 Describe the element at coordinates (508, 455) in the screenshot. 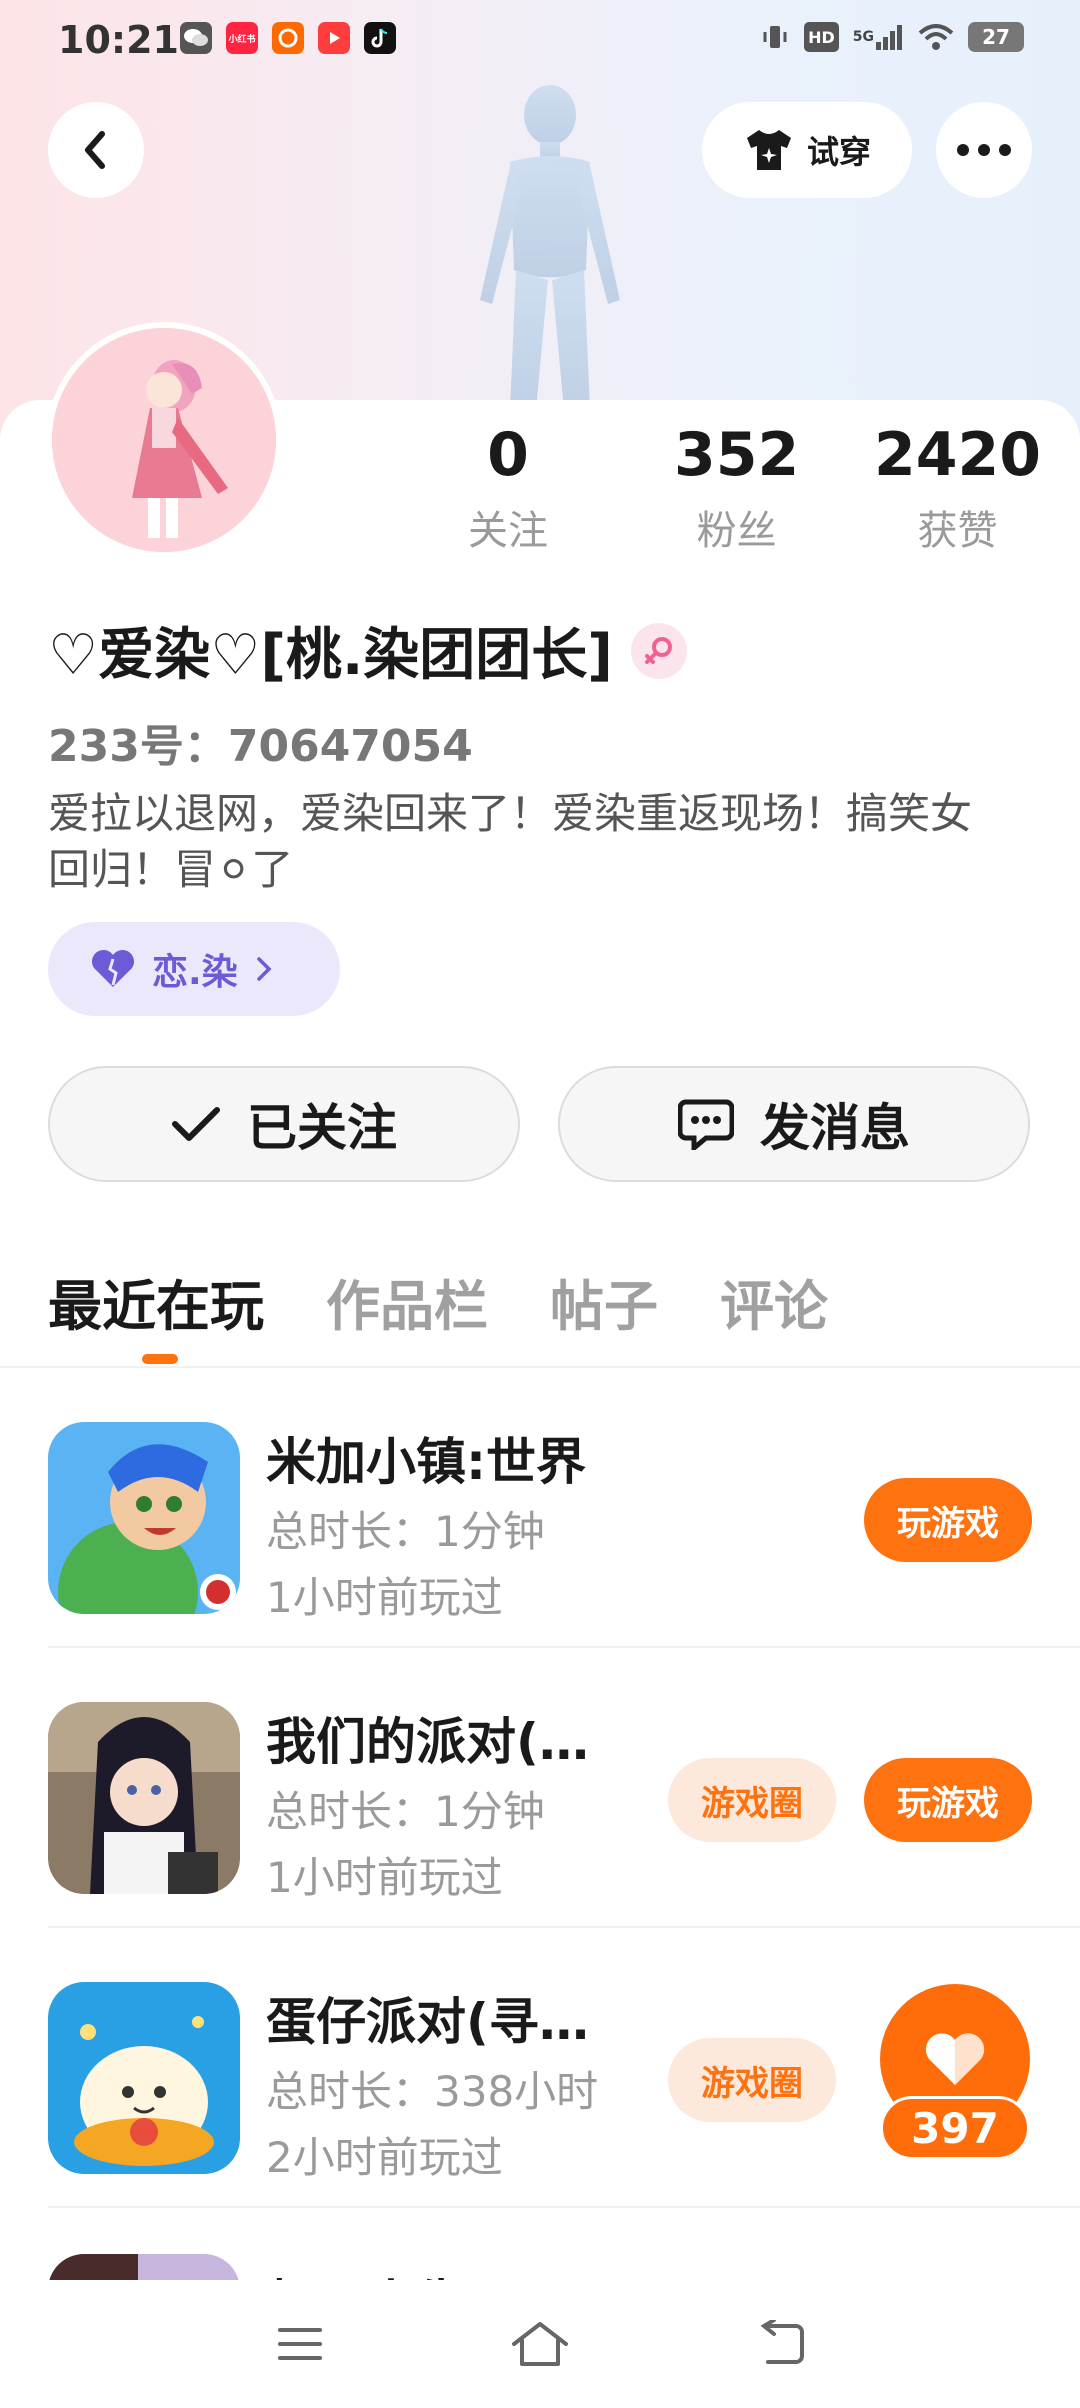

I see `following-count: 0` at that location.